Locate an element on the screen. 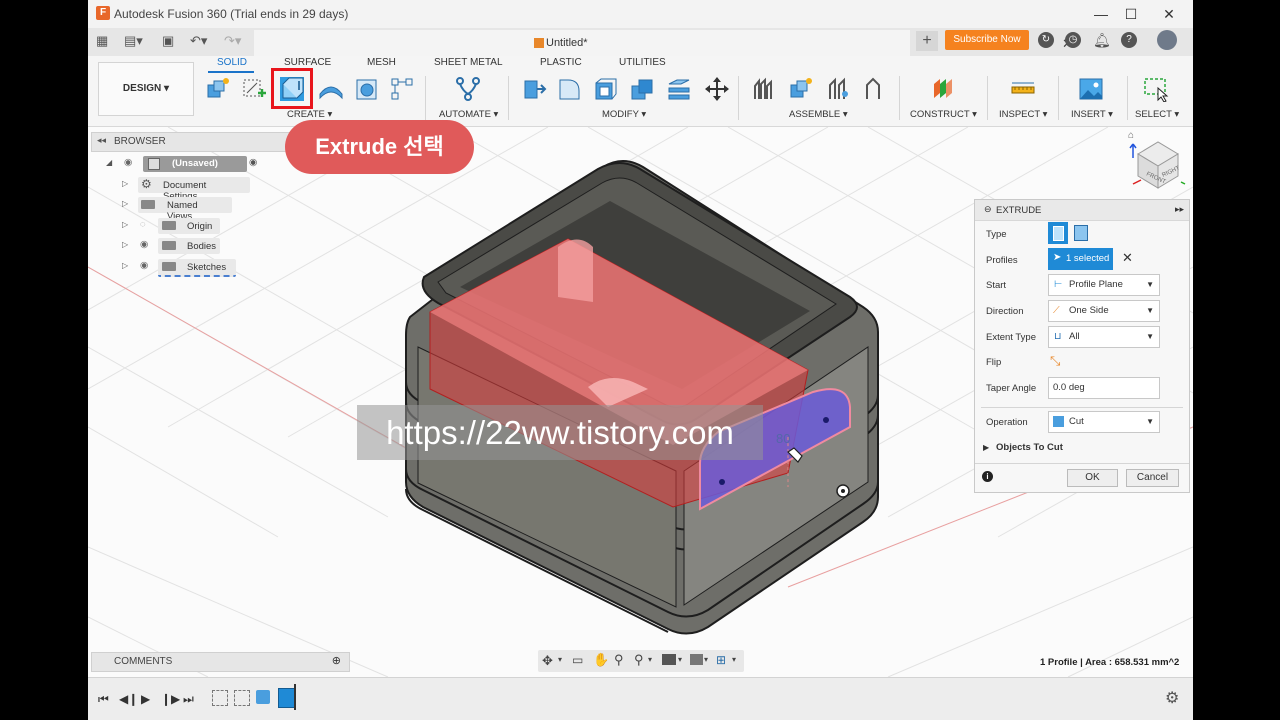  zoom-icon: ⚲ is located at coordinates (619, 660).